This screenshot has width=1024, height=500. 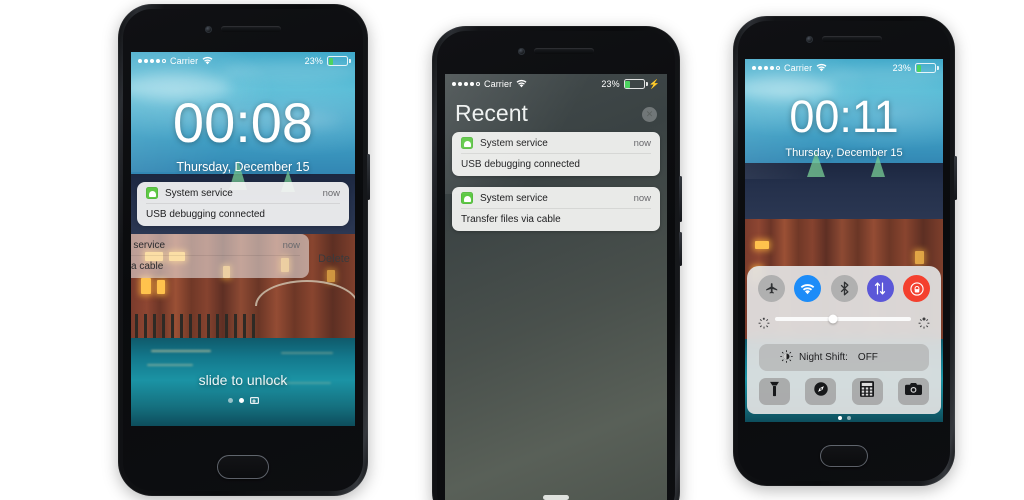 I want to click on power-button-center, so click(x=680, y=199).